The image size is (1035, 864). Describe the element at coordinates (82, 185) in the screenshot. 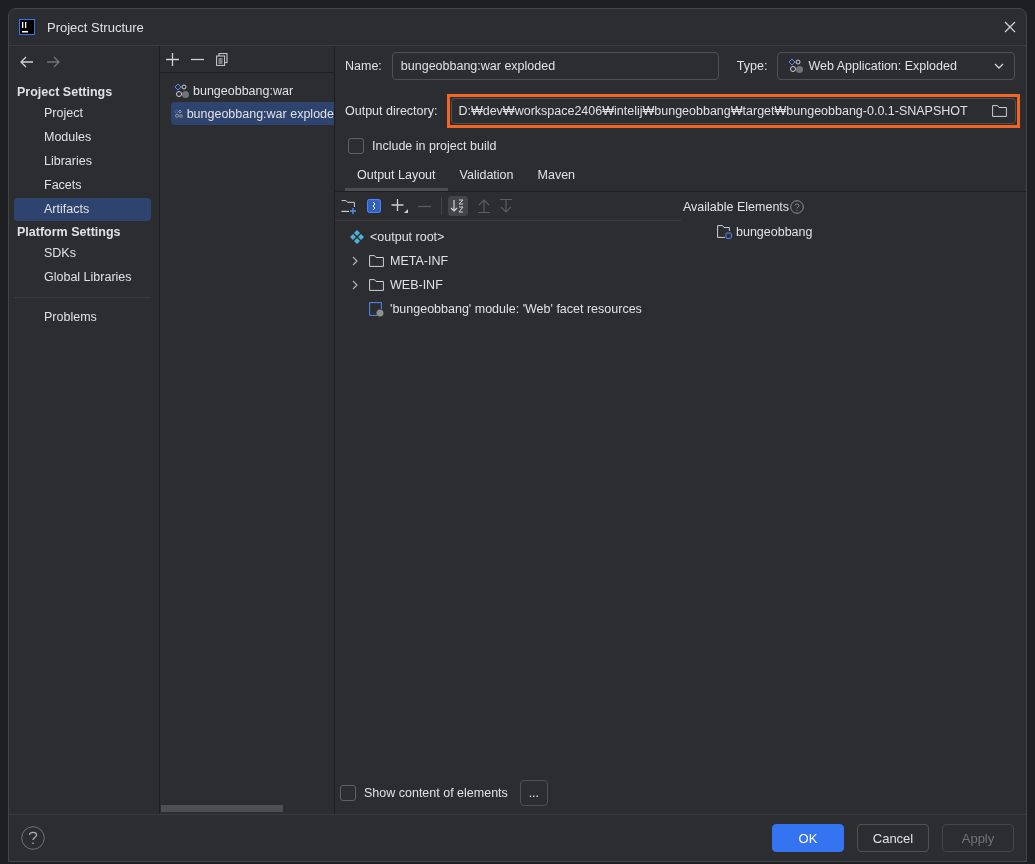

I see `nav-item: Facets` at that location.